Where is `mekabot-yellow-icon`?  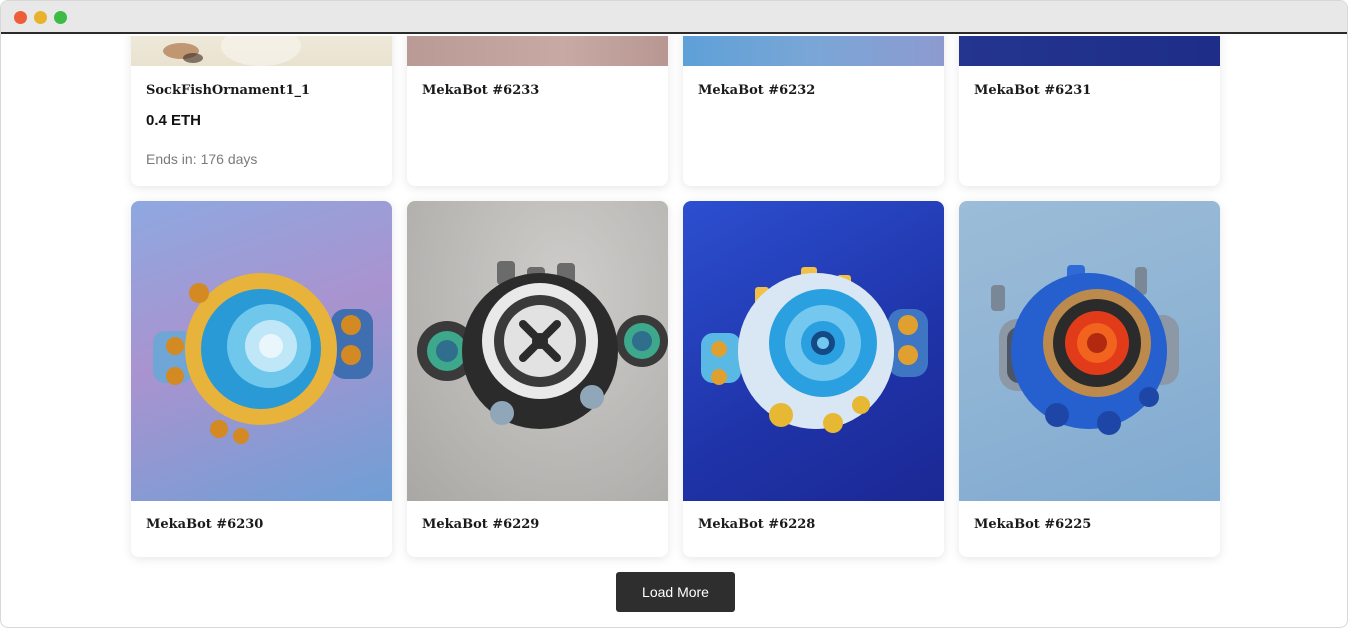 mekabot-yellow-icon is located at coordinates (263, 358).